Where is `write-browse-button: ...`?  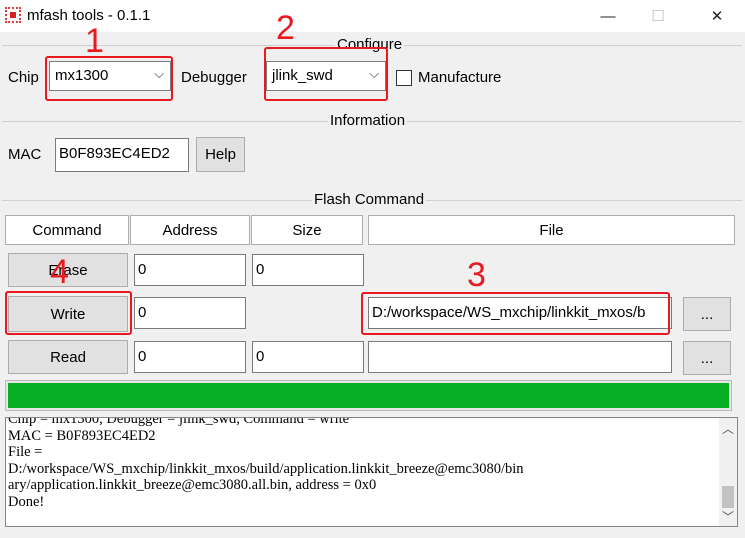
write-browse-button: ... is located at coordinates (707, 314).